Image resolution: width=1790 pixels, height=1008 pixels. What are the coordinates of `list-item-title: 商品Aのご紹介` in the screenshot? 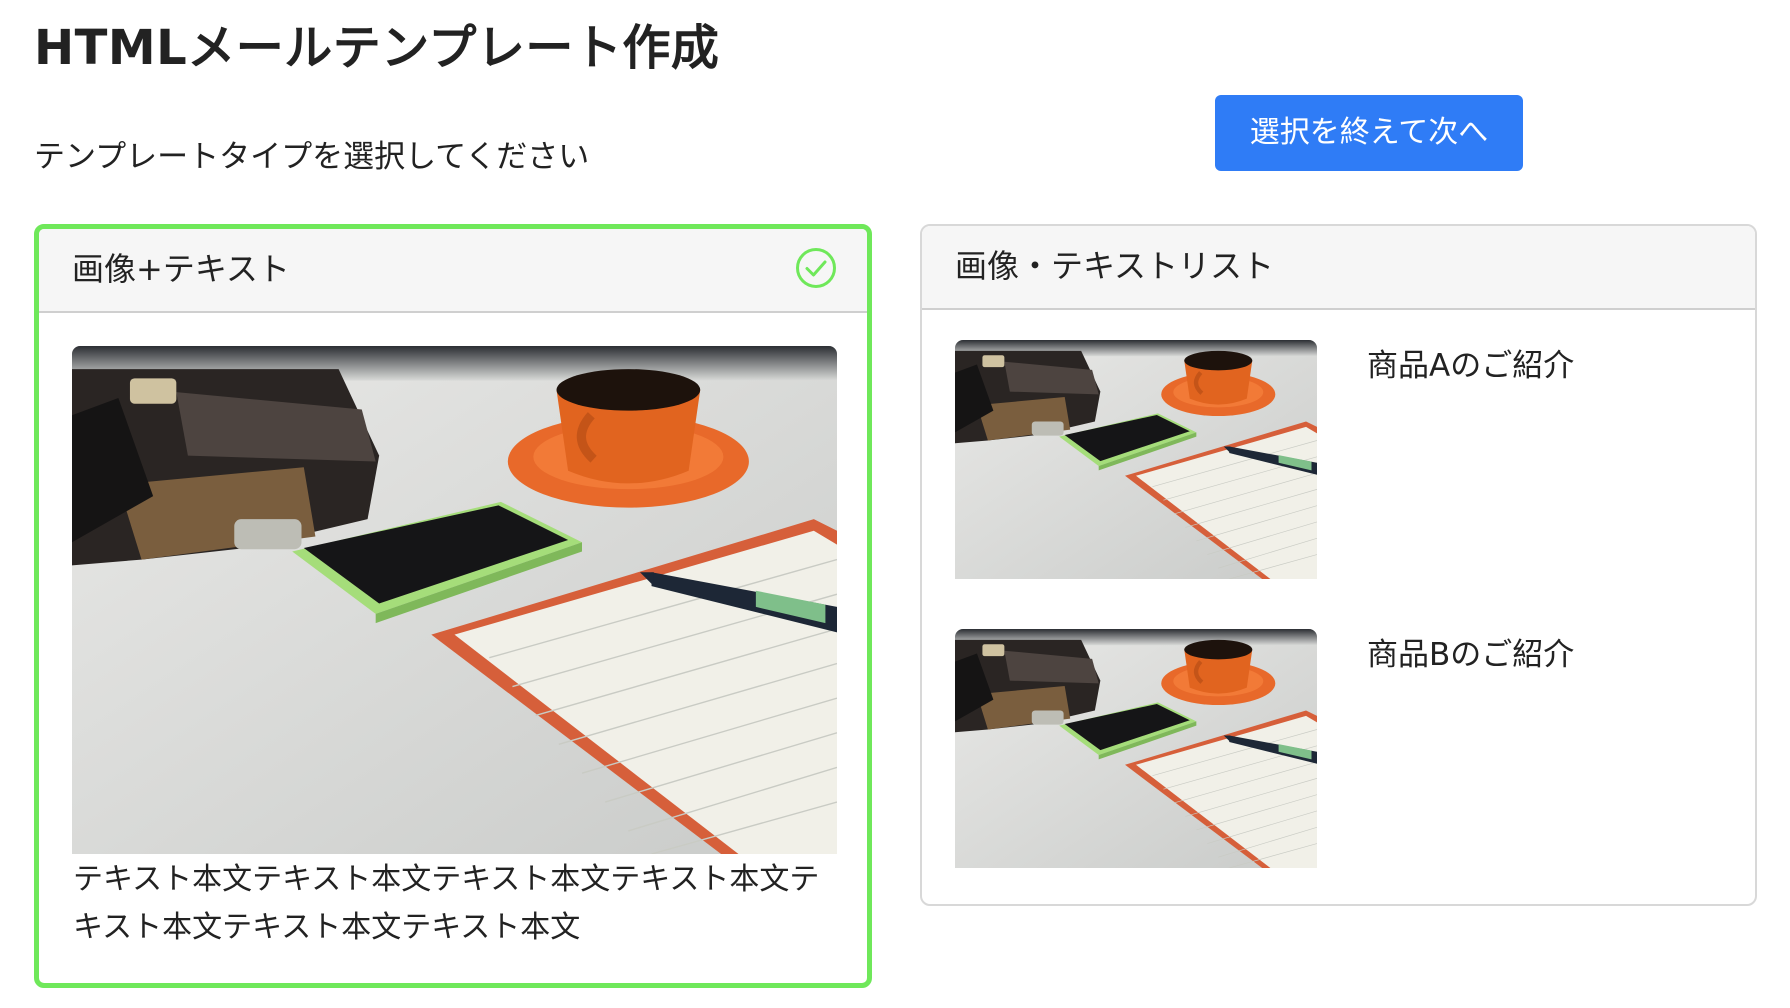 It's located at (1471, 366).